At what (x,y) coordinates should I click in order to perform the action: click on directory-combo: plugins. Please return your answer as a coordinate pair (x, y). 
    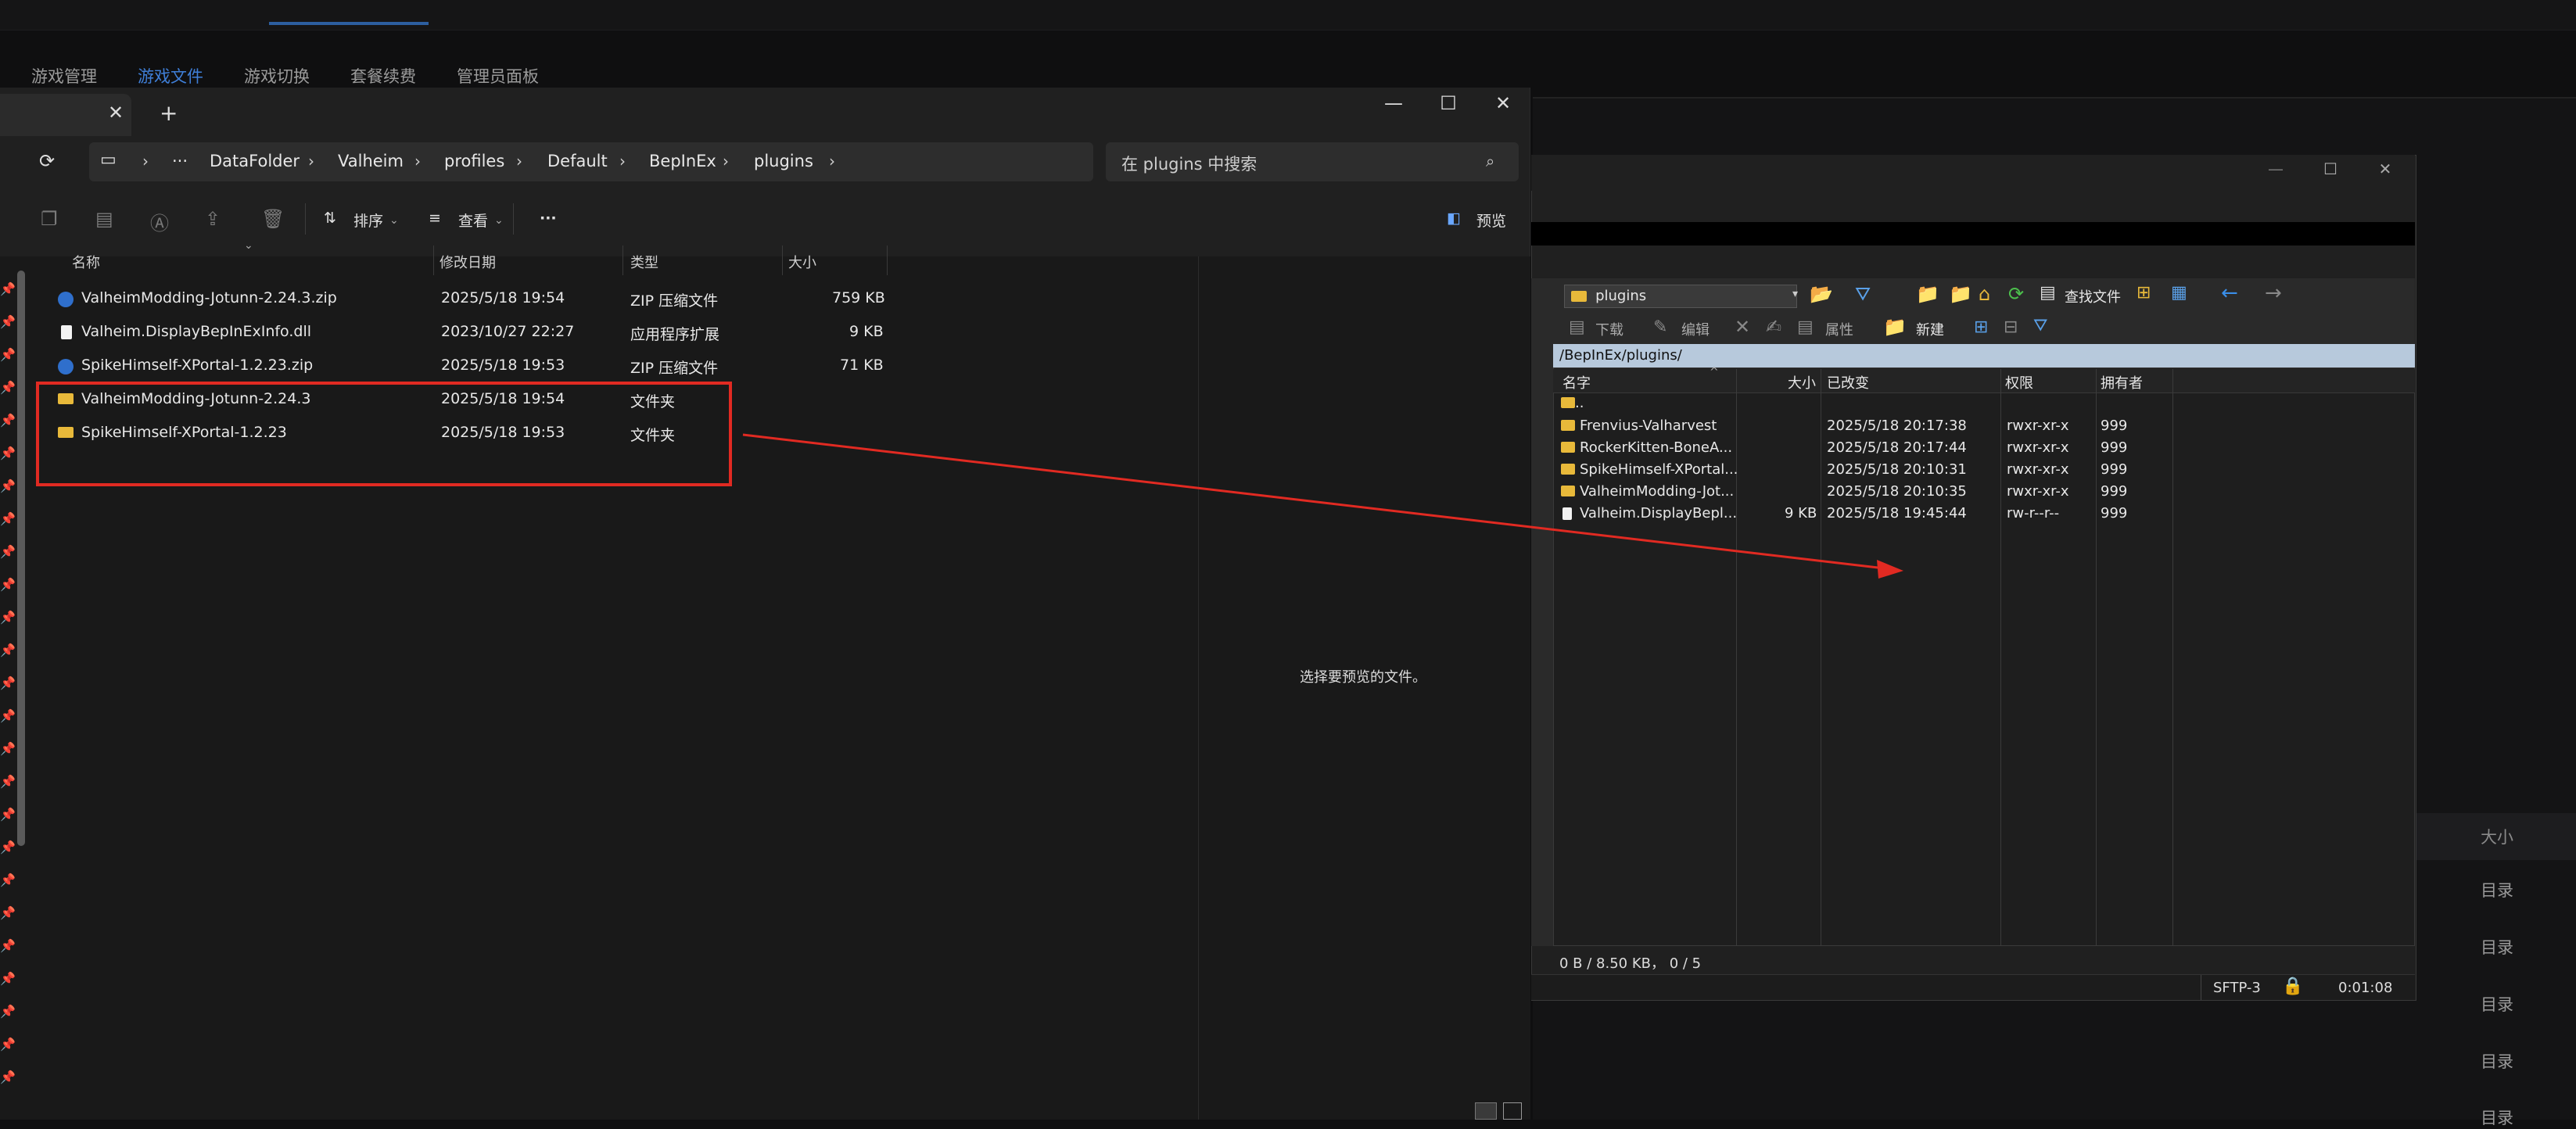
    Looking at the image, I should click on (1680, 296).